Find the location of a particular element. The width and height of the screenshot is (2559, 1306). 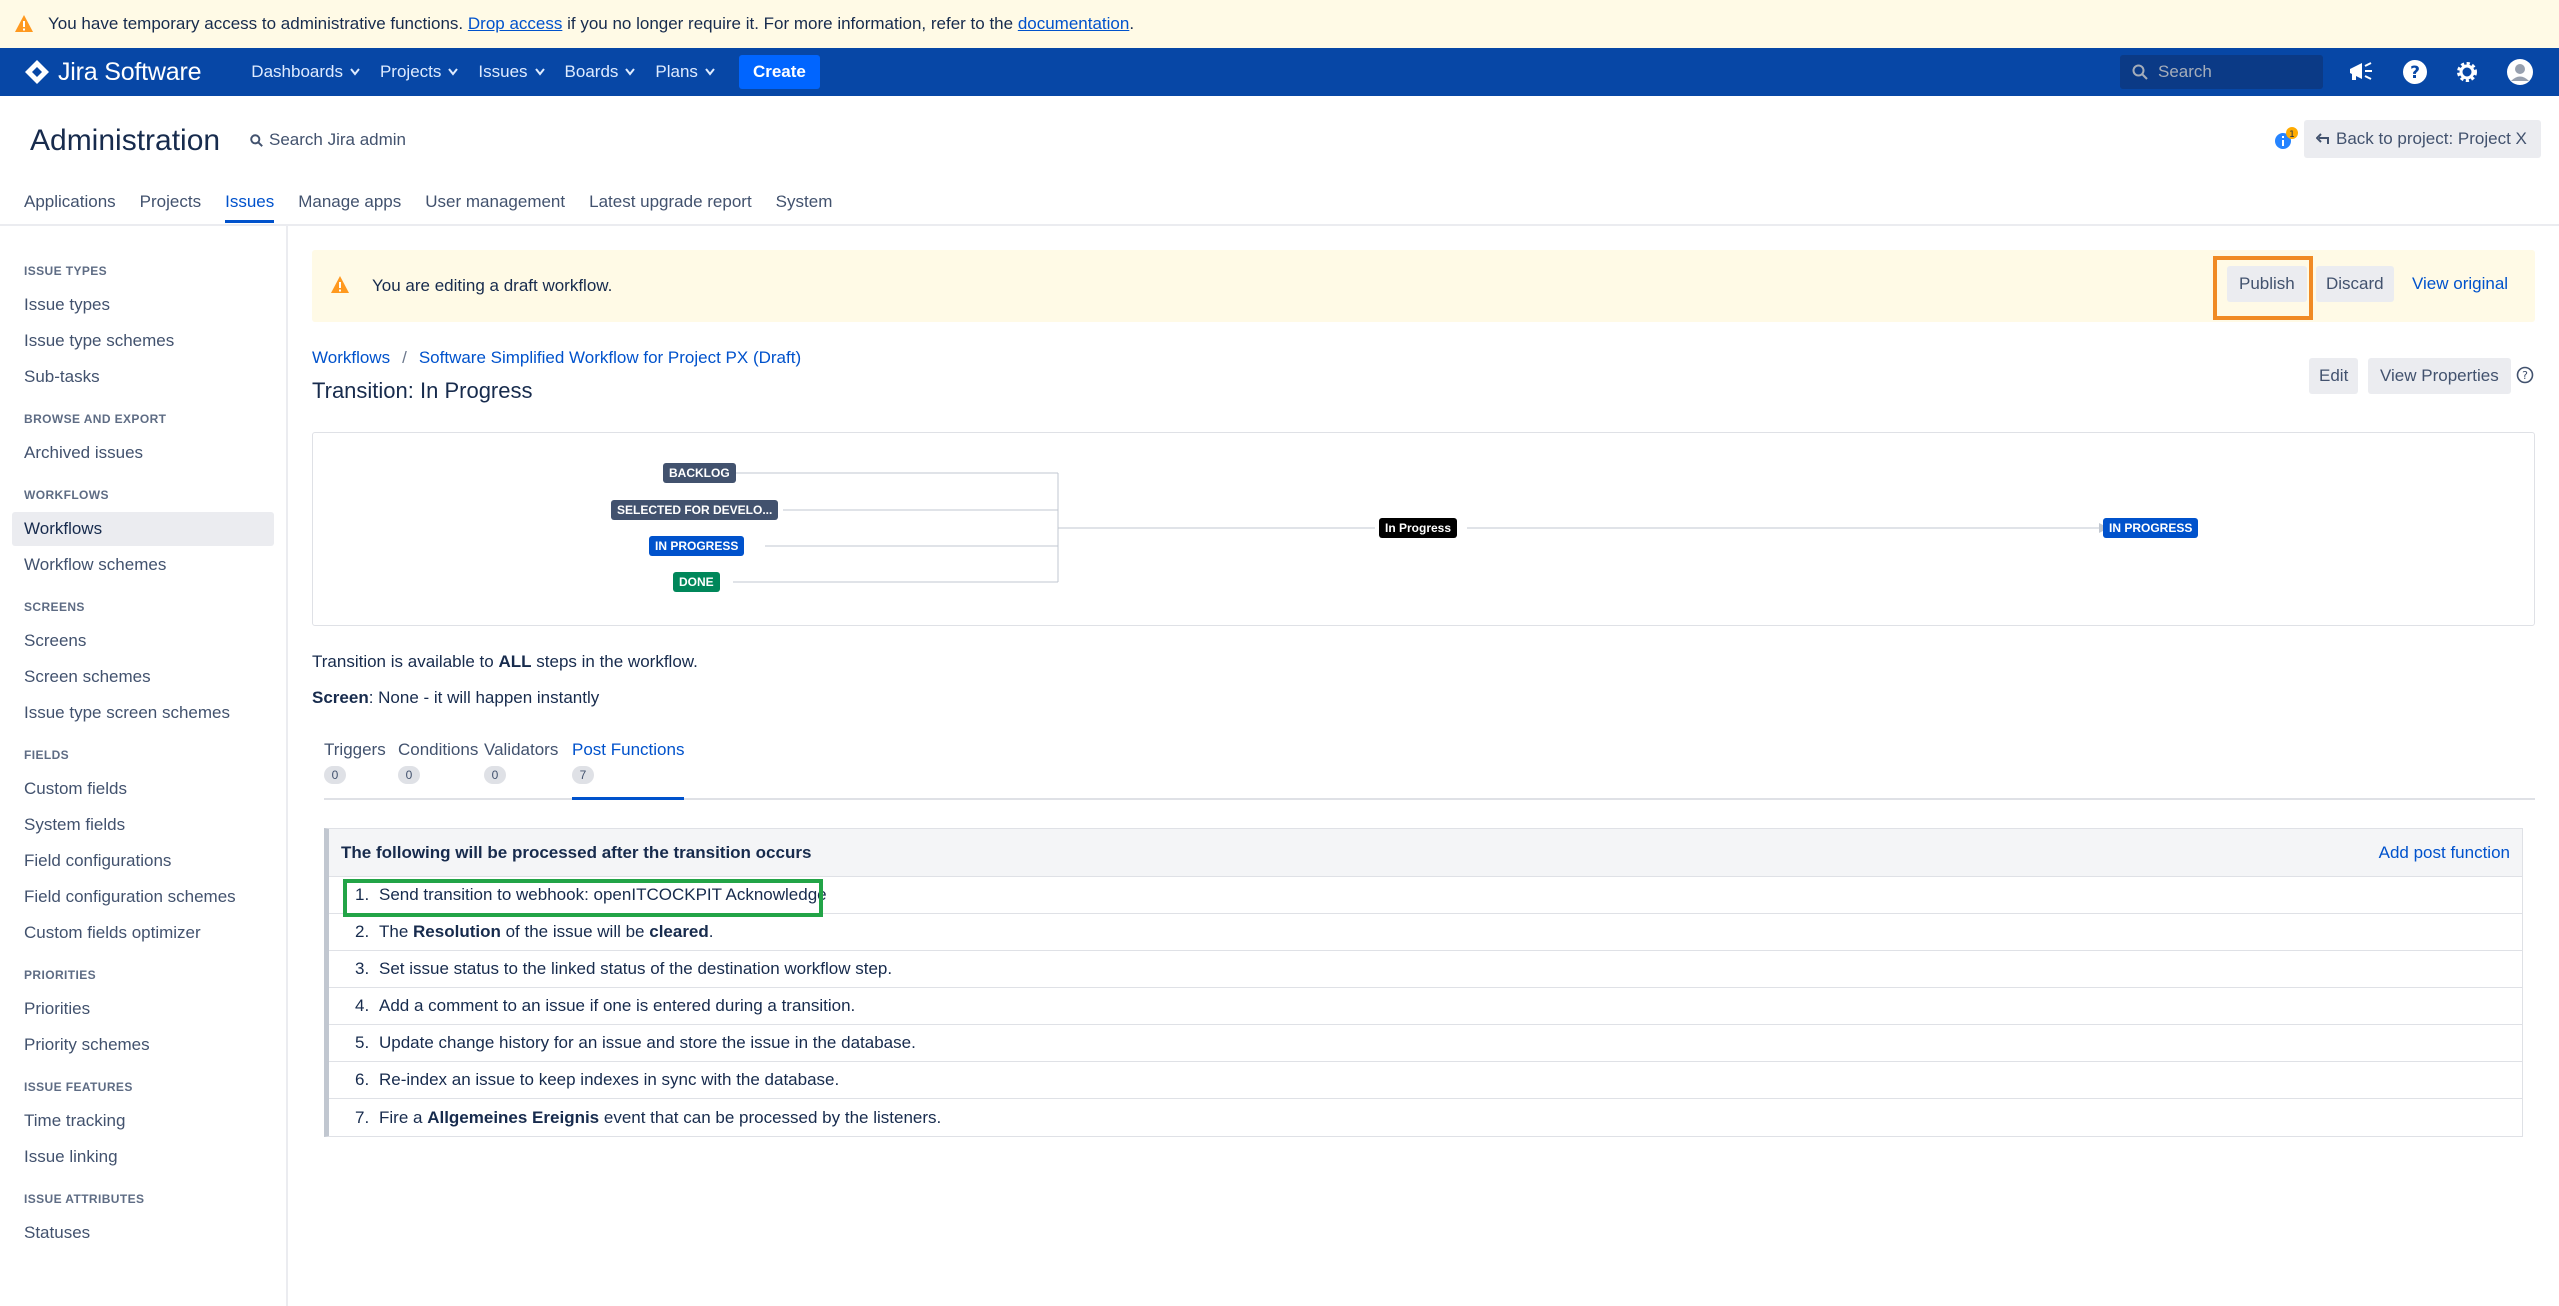

gear-icon is located at coordinates (2467, 72).